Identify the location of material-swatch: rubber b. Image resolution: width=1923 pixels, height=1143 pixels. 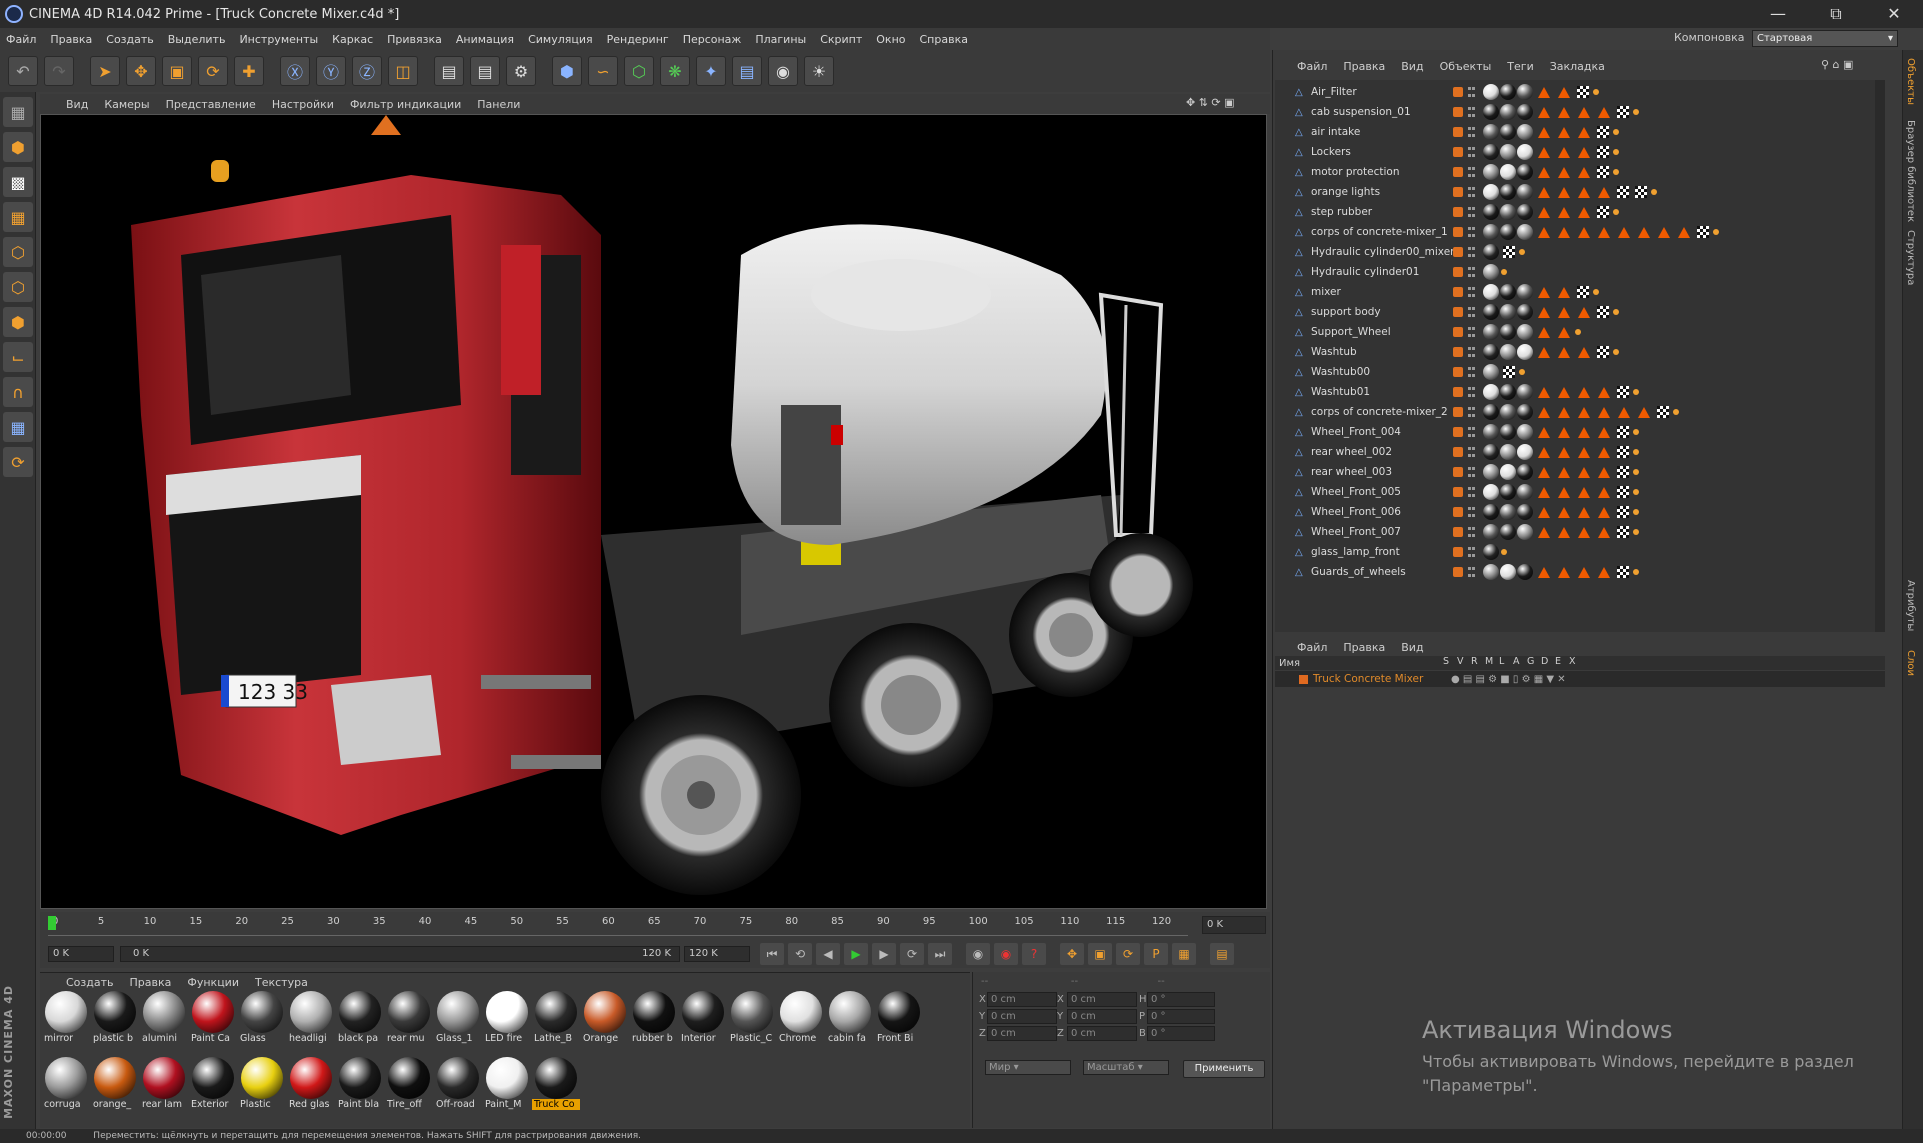
(654, 1021).